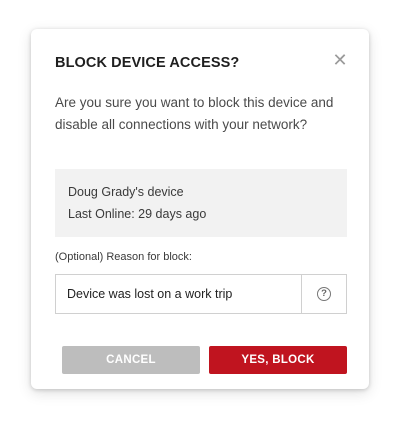 The height and width of the screenshot is (430, 410). I want to click on device-last-online: Last Online: 29 days ago, so click(137, 214).